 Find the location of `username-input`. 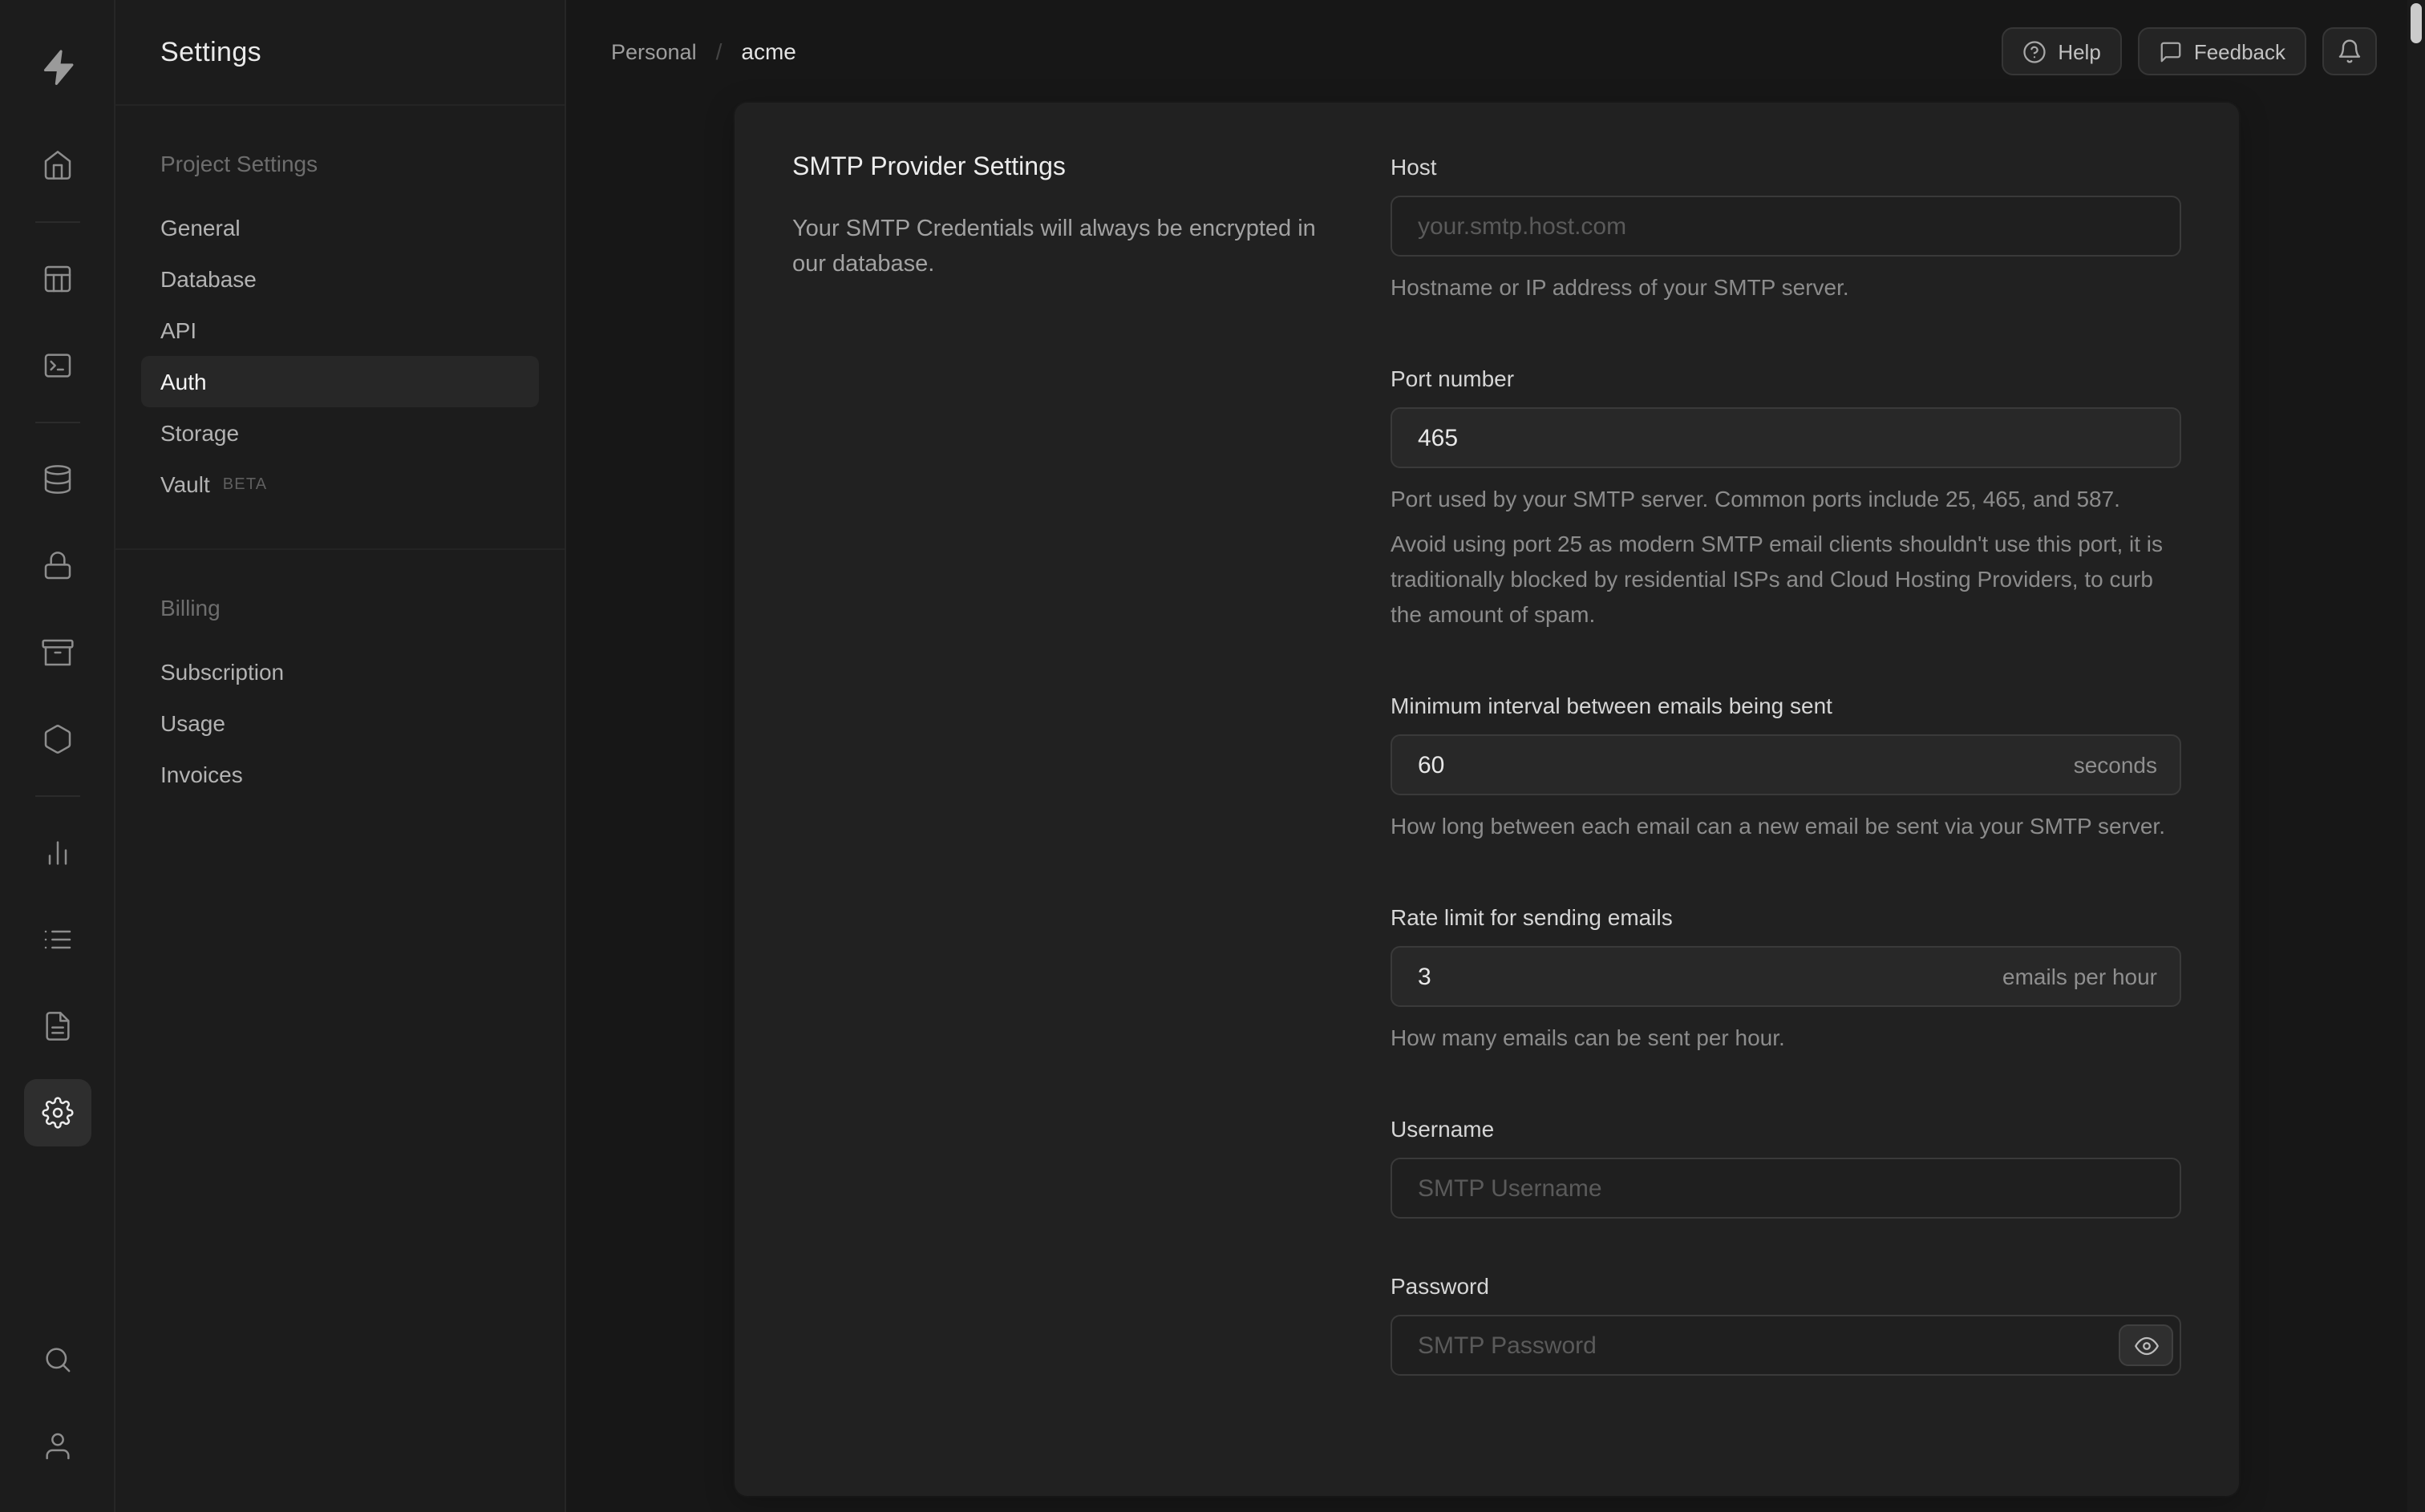

username-input is located at coordinates (1786, 1188).